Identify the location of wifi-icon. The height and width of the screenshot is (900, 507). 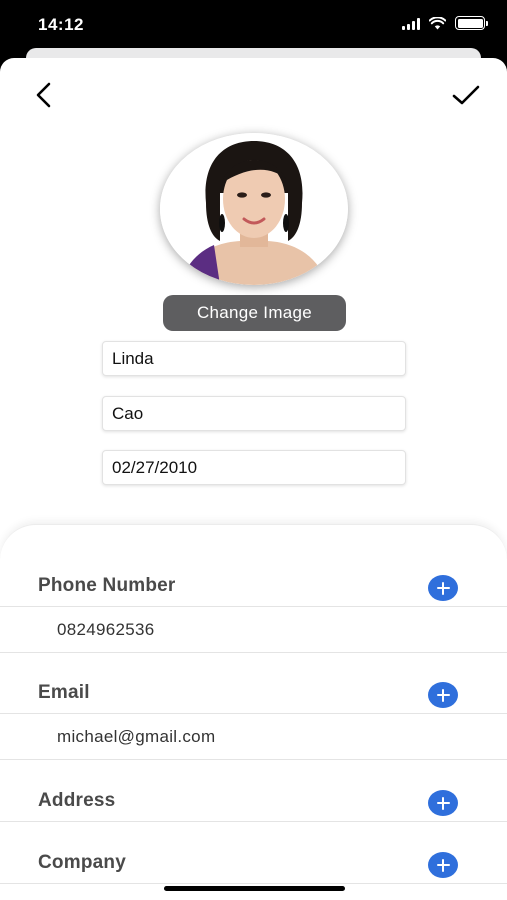
(437, 22).